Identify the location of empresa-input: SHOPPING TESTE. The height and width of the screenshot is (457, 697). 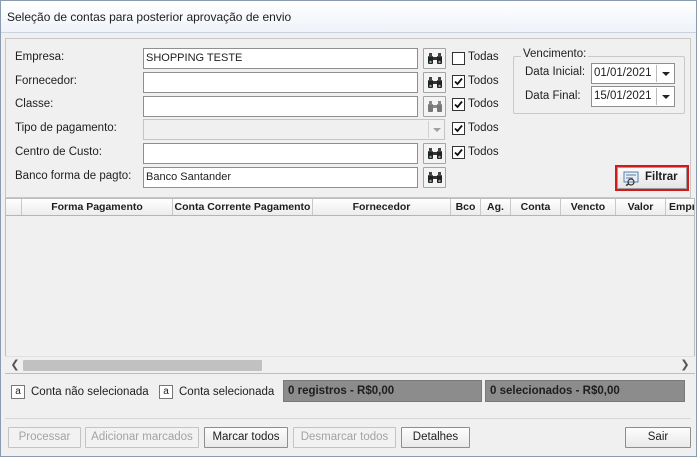
(280, 58).